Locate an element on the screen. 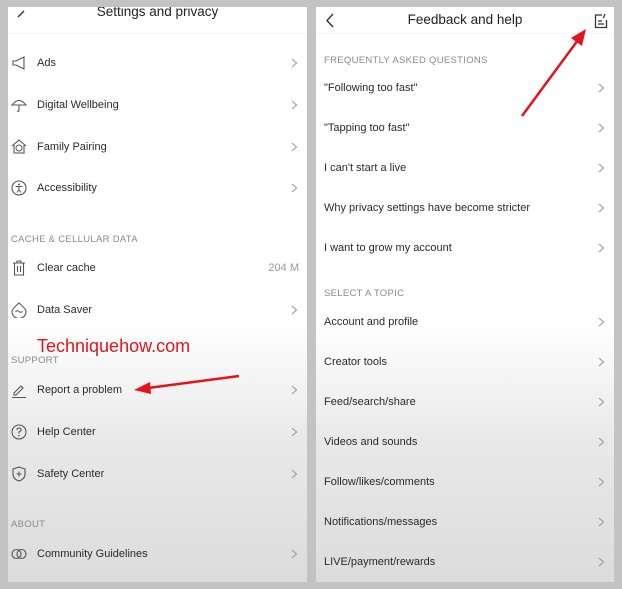 The width and height of the screenshot is (622, 589). faq-item: I want to grow my account is located at coordinates (465, 248).